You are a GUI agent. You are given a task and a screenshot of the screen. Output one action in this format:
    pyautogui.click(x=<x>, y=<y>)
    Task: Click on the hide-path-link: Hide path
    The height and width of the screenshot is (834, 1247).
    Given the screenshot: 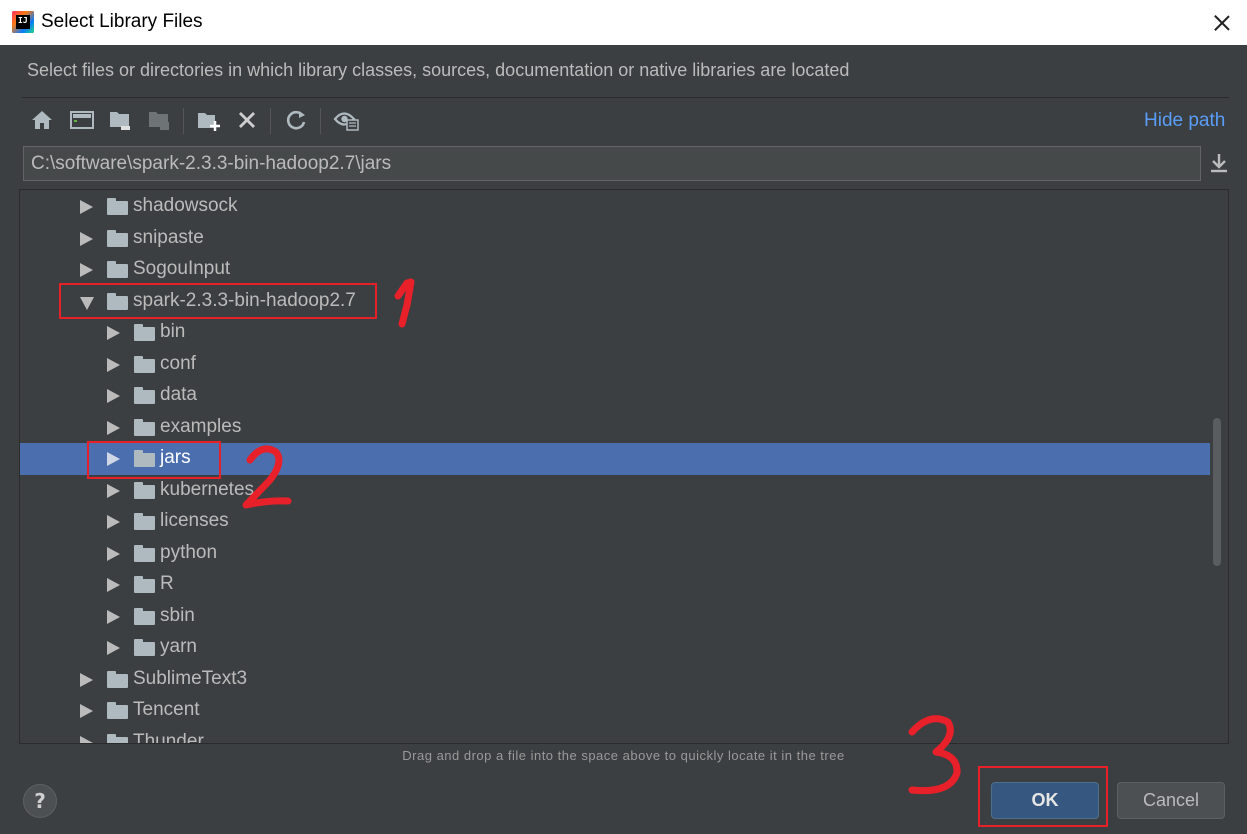 What is the action you would take?
    pyautogui.click(x=1184, y=121)
    